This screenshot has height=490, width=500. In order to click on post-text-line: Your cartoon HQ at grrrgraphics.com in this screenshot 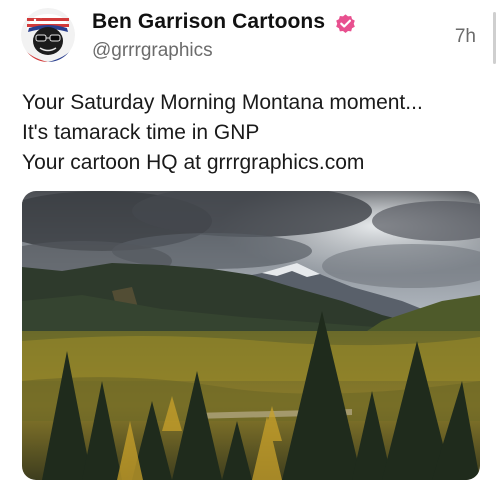, I will do `click(193, 162)`.